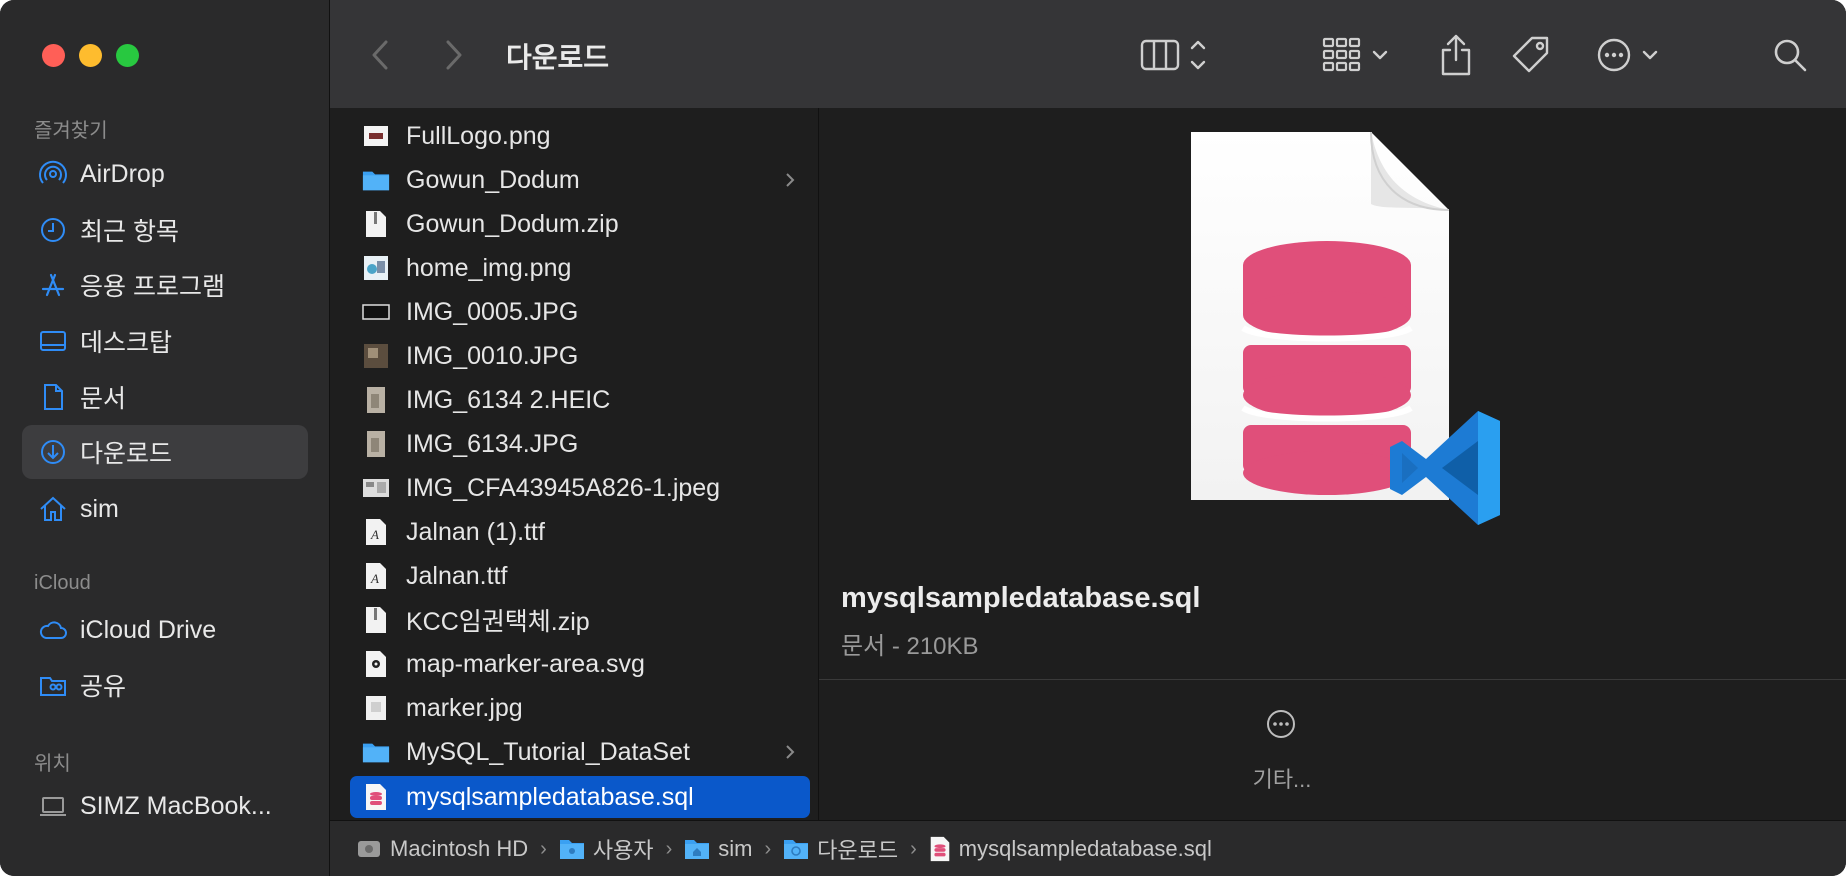 The image size is (1848, 882). Describe the element at coordinates (498, 622) in the screenshot. I see `file-name: KCC임권택체.zip` at that location.